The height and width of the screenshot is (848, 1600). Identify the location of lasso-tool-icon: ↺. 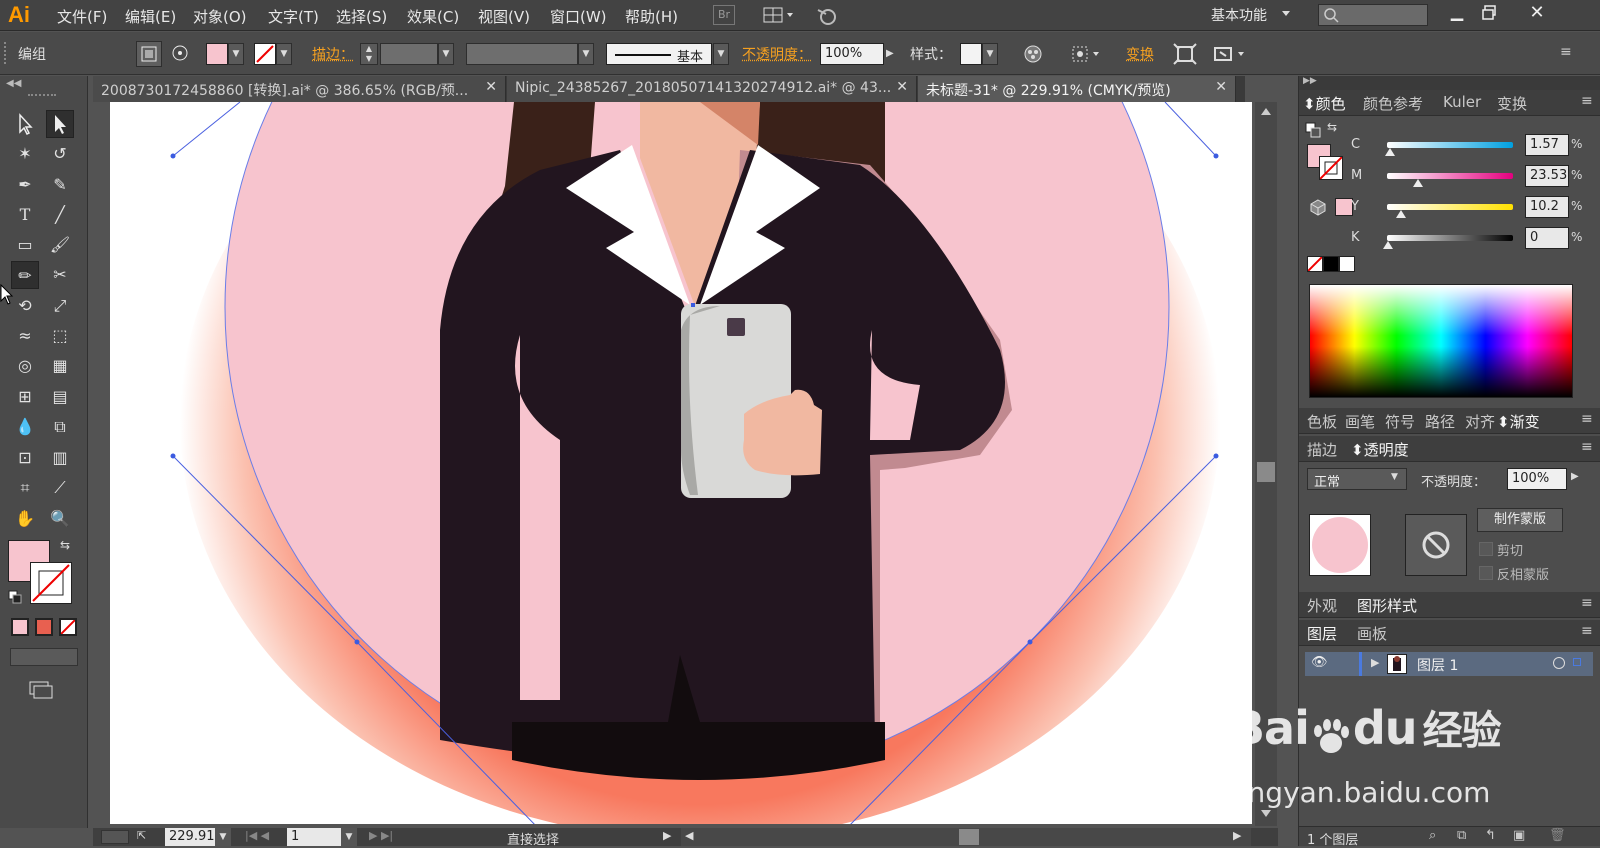
(60, 154).